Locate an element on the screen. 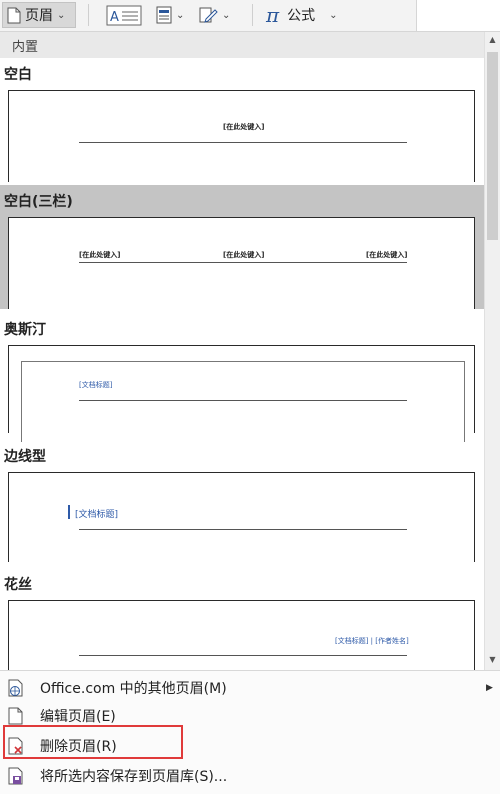 This screenshot has width=500, height=794. equation-label: 公式 is located at coordinates (301, 16).